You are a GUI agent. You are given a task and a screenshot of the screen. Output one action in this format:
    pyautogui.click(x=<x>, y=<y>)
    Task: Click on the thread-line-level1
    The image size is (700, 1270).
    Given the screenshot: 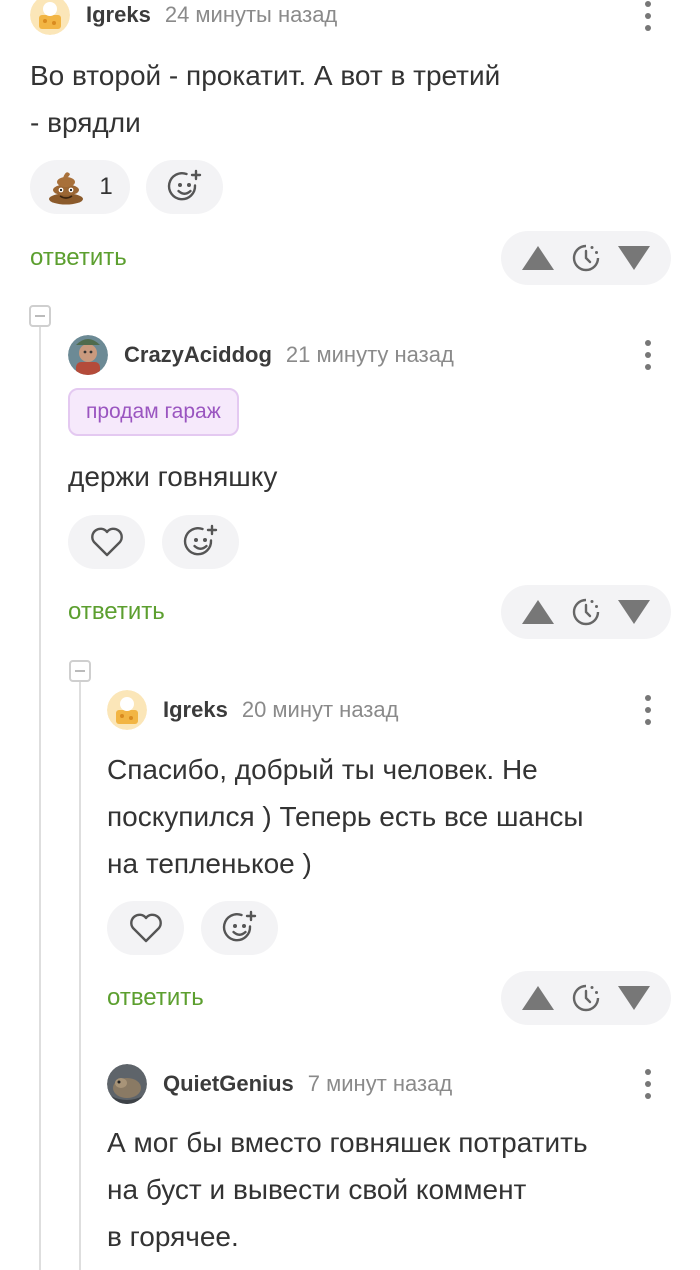 What is the action you would take?
    pyautogui.click(x=40, y=797)
    